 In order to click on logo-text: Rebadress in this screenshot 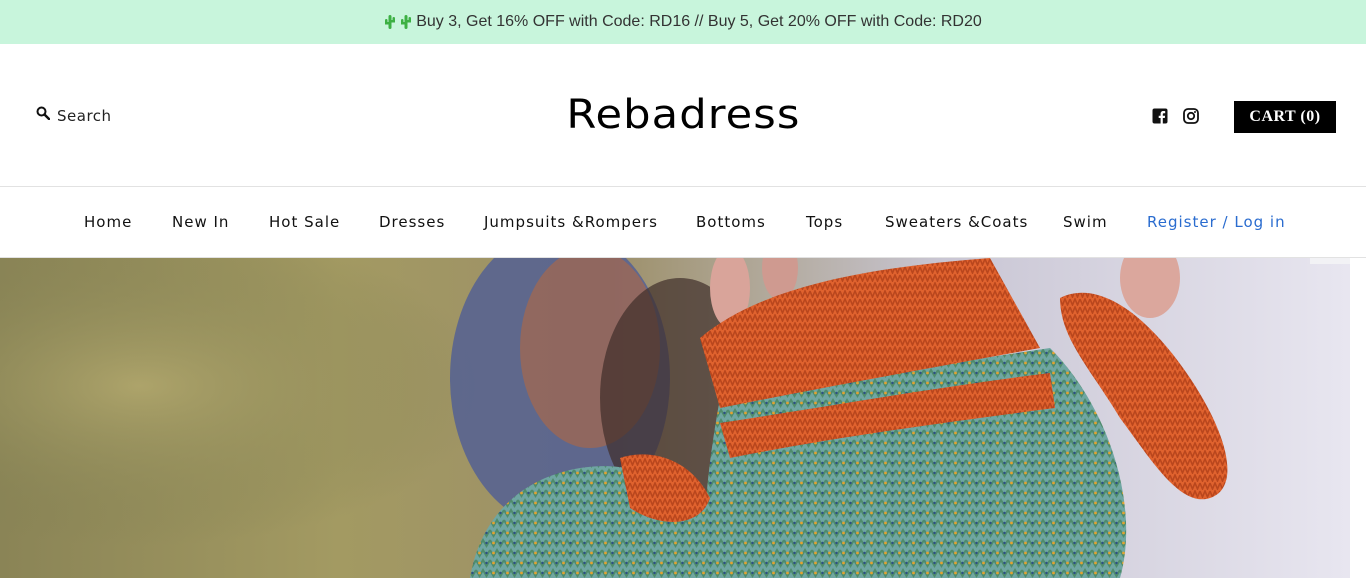, I will do `click(683, 115)`.